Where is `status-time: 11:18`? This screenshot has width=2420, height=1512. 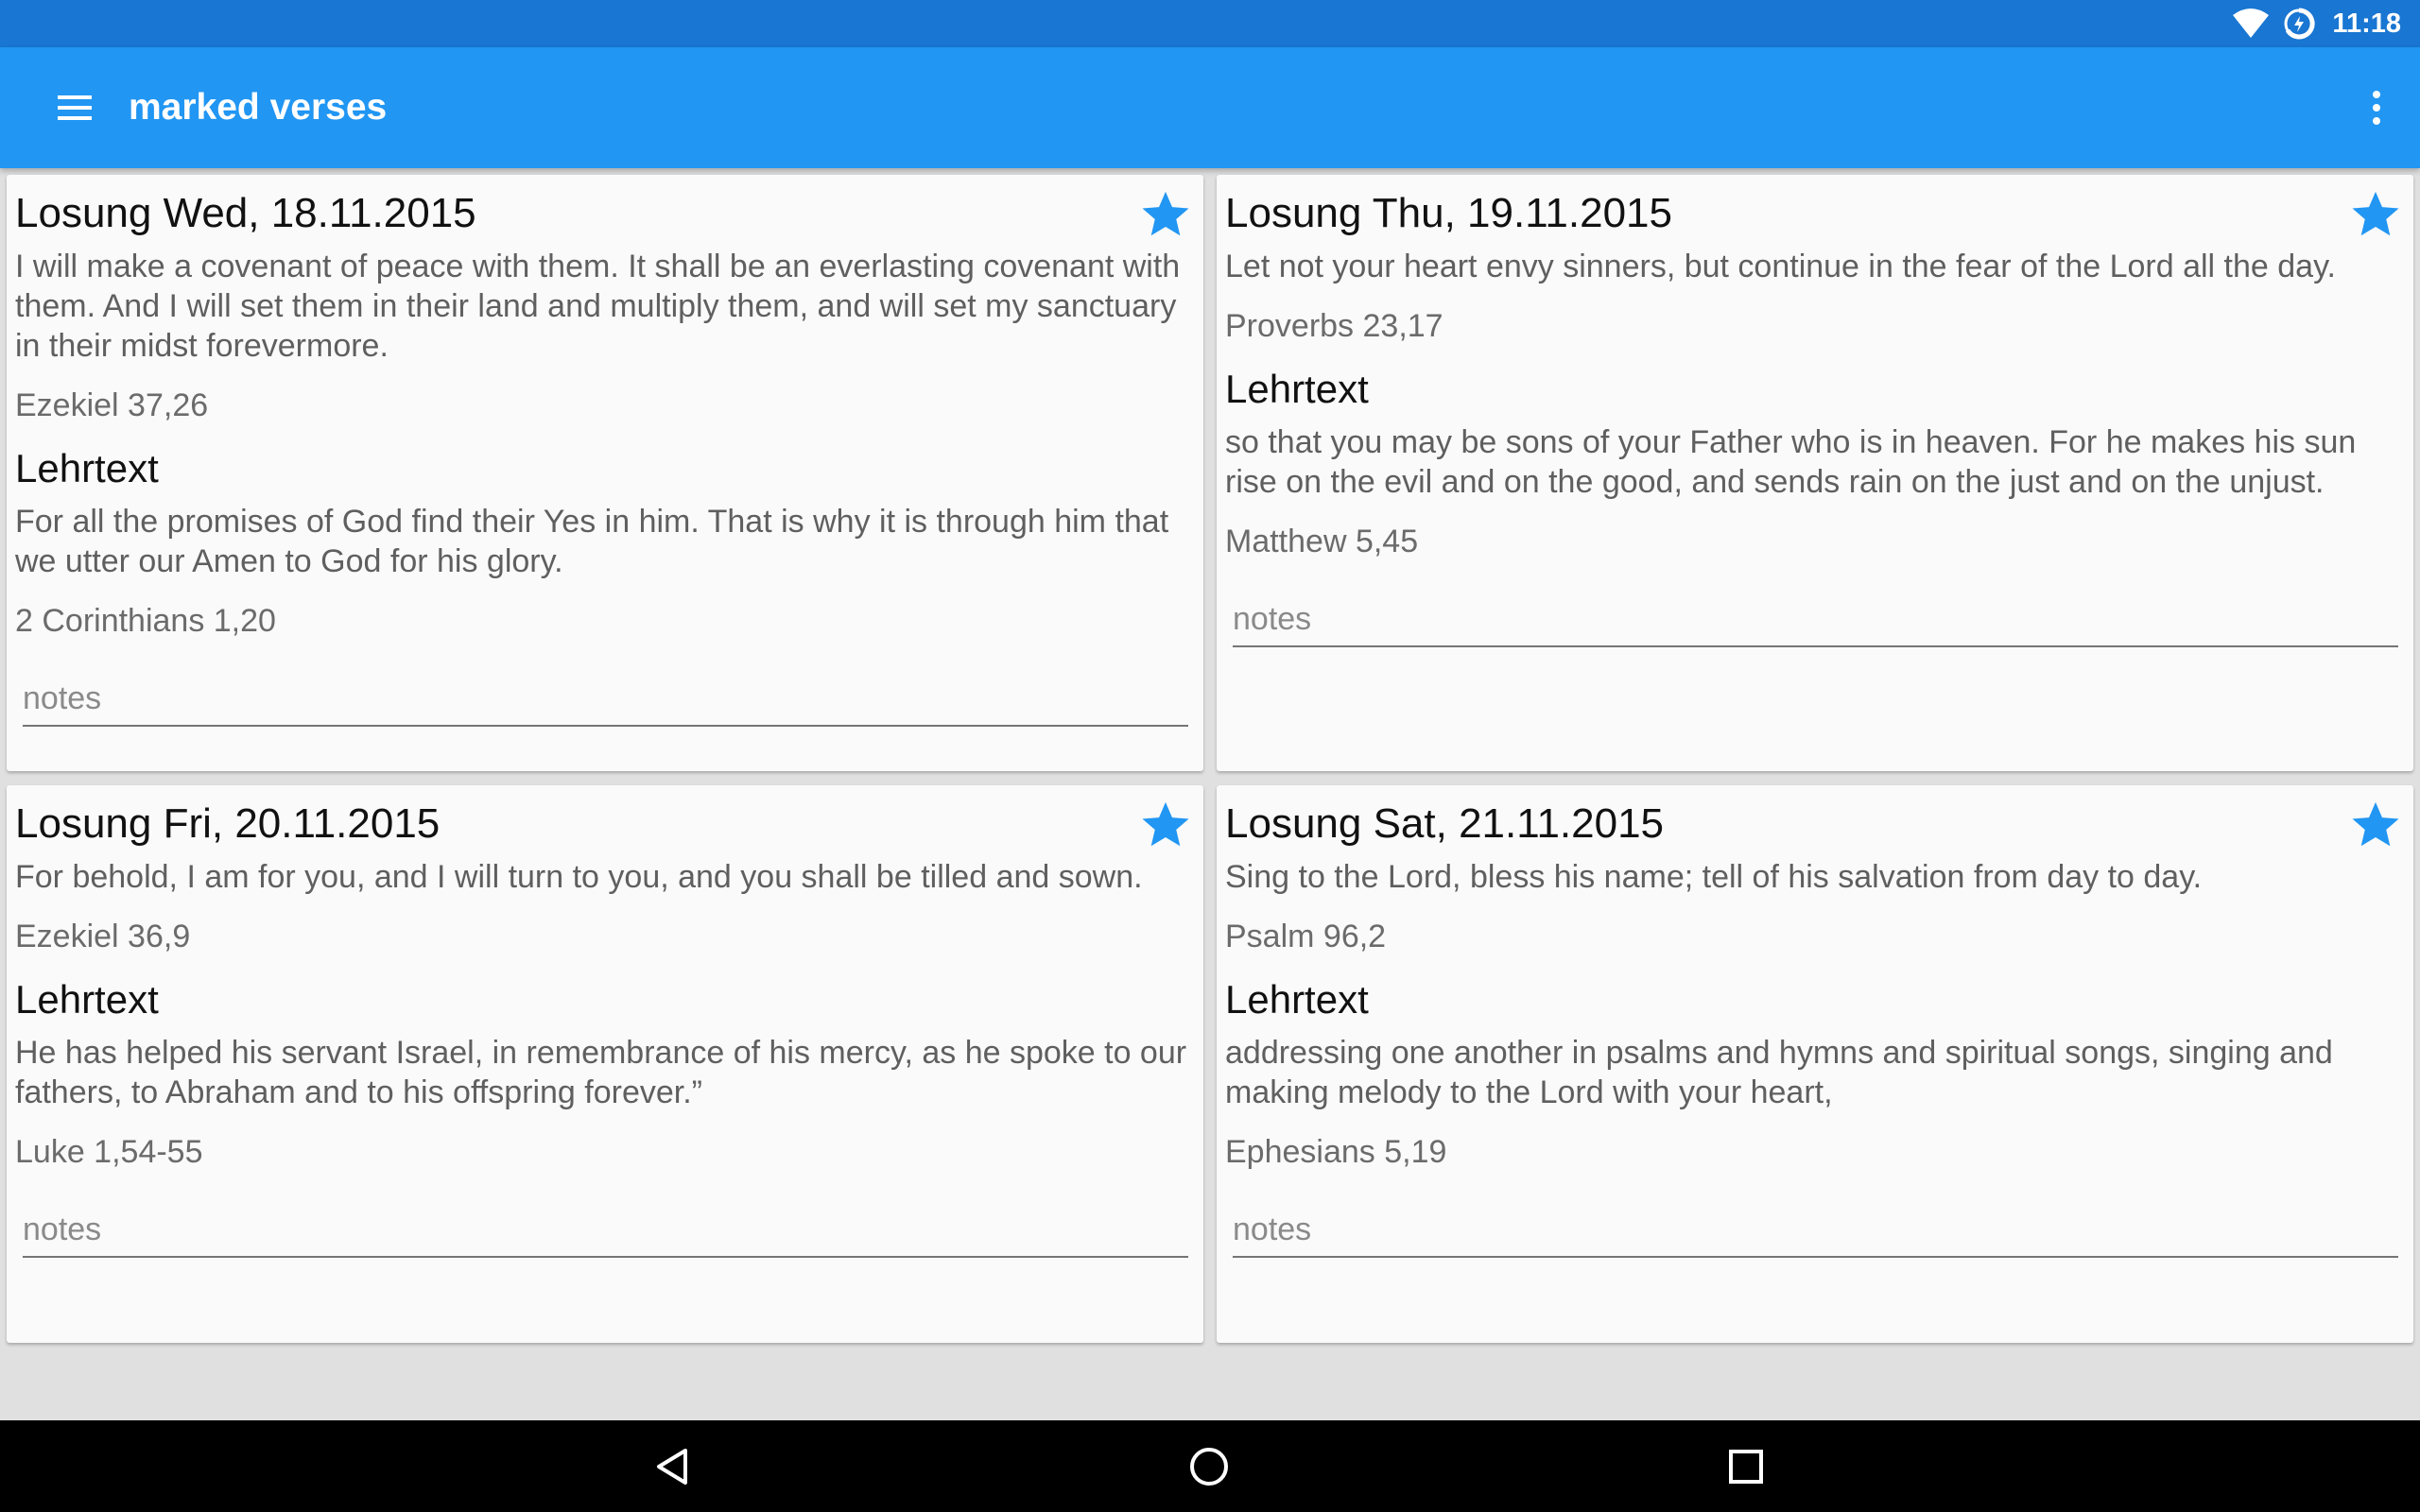
status-time: 11:18 is located at coordinates (2366, 23).